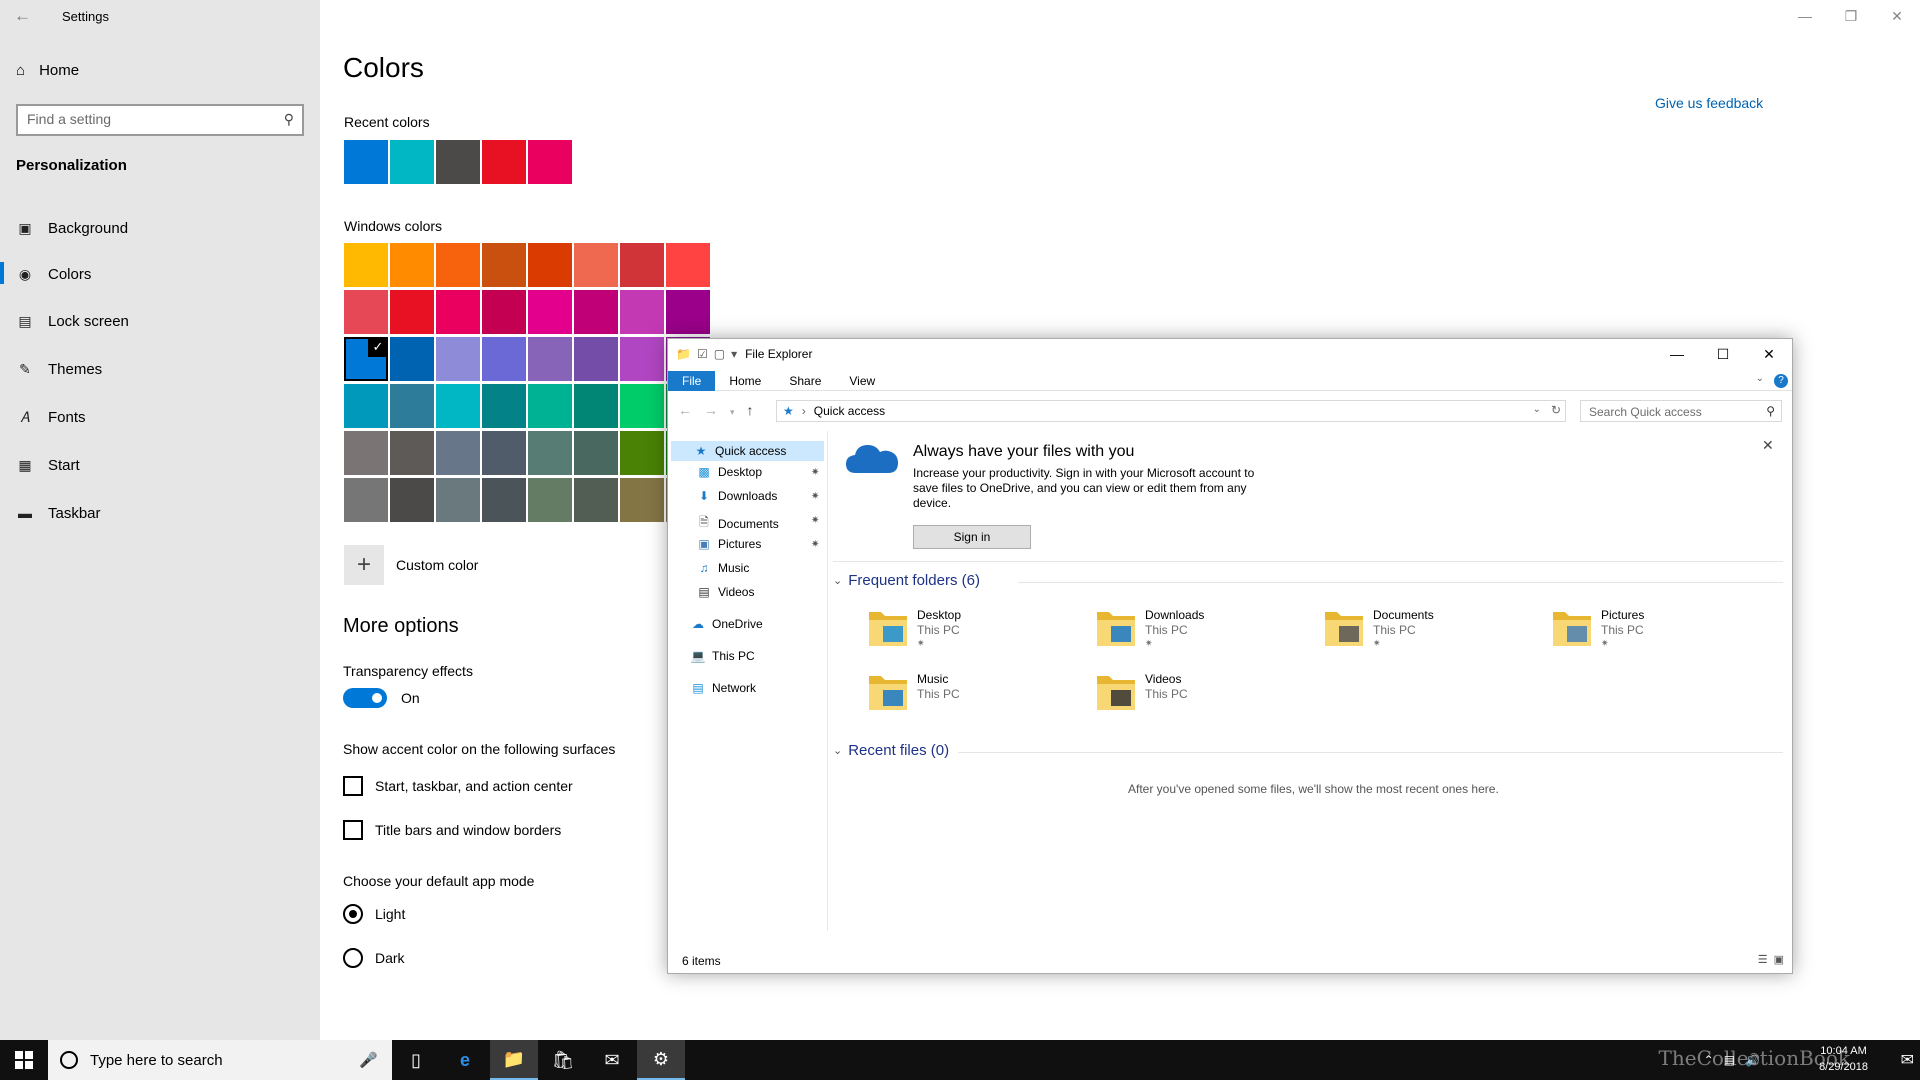 The image size is (1920, 1080). Describe the element at coordinates (1661, 629) in the screenshot. I see `folder-tile-pictures: Pictures This PC ✷` at that location.